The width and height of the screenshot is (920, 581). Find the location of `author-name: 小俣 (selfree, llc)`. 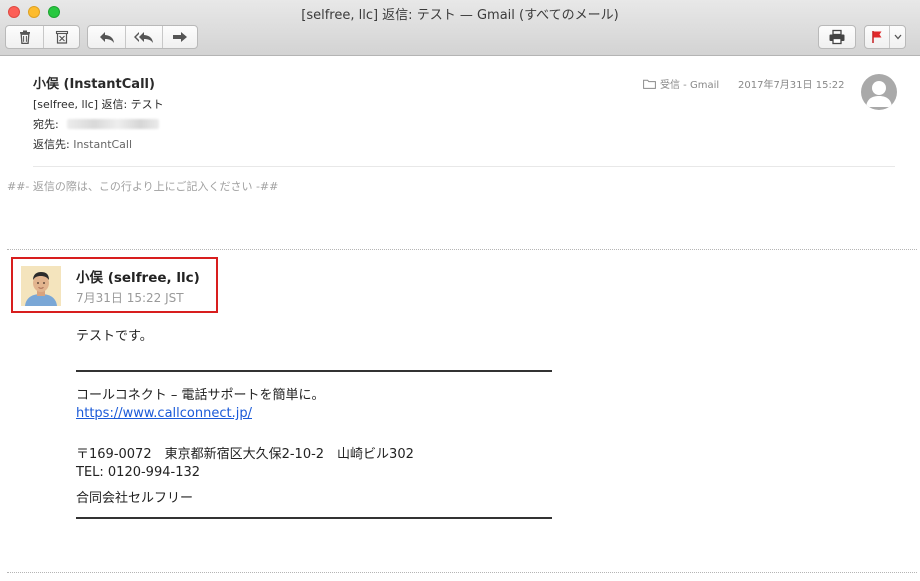

author-name: 小俣 (selfree, llc) is located at coordinates (138, 278).